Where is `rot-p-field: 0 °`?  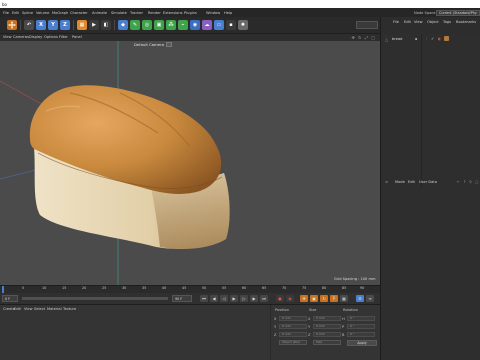
rot-p-field: 0 ° is located at coordinates (361, 326).